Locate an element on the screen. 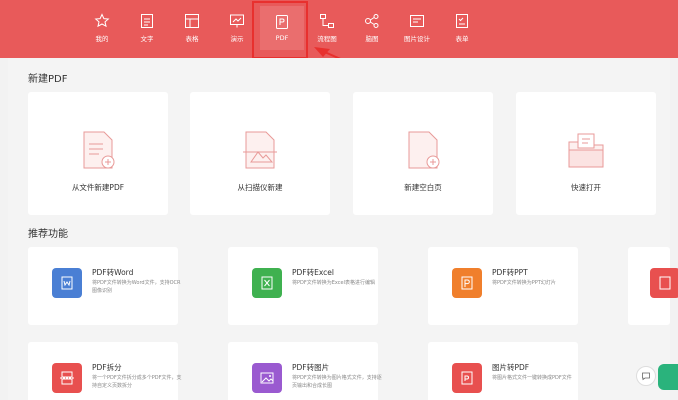 This screenshot has width=678, height=400. nav-label: 文字 is located at coordinates (147, 39).